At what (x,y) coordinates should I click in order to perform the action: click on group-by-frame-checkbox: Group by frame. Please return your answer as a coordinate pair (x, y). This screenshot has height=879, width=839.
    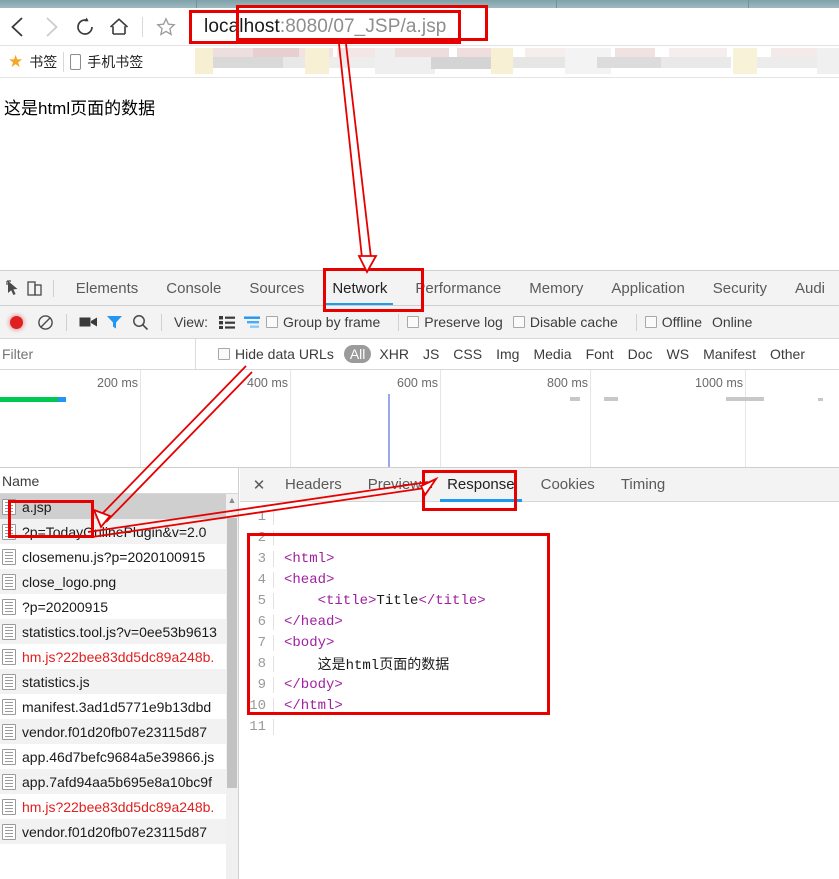
    Looking at the image, I should click on (322, 322).